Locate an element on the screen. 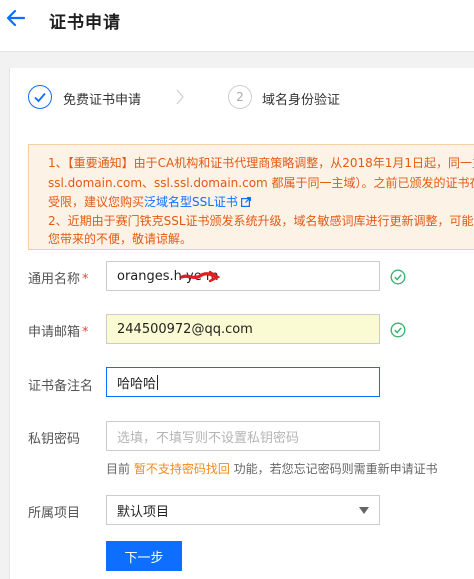  page-title: 证书申请 is located at coordinates (85, 23).